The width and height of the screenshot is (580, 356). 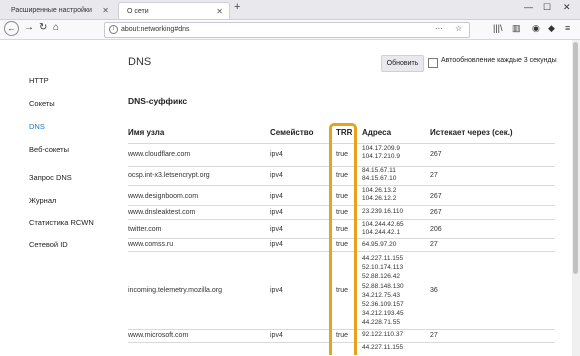 I want to click on hostname-cell: www.comss.ru, so click(x=151, y=244).